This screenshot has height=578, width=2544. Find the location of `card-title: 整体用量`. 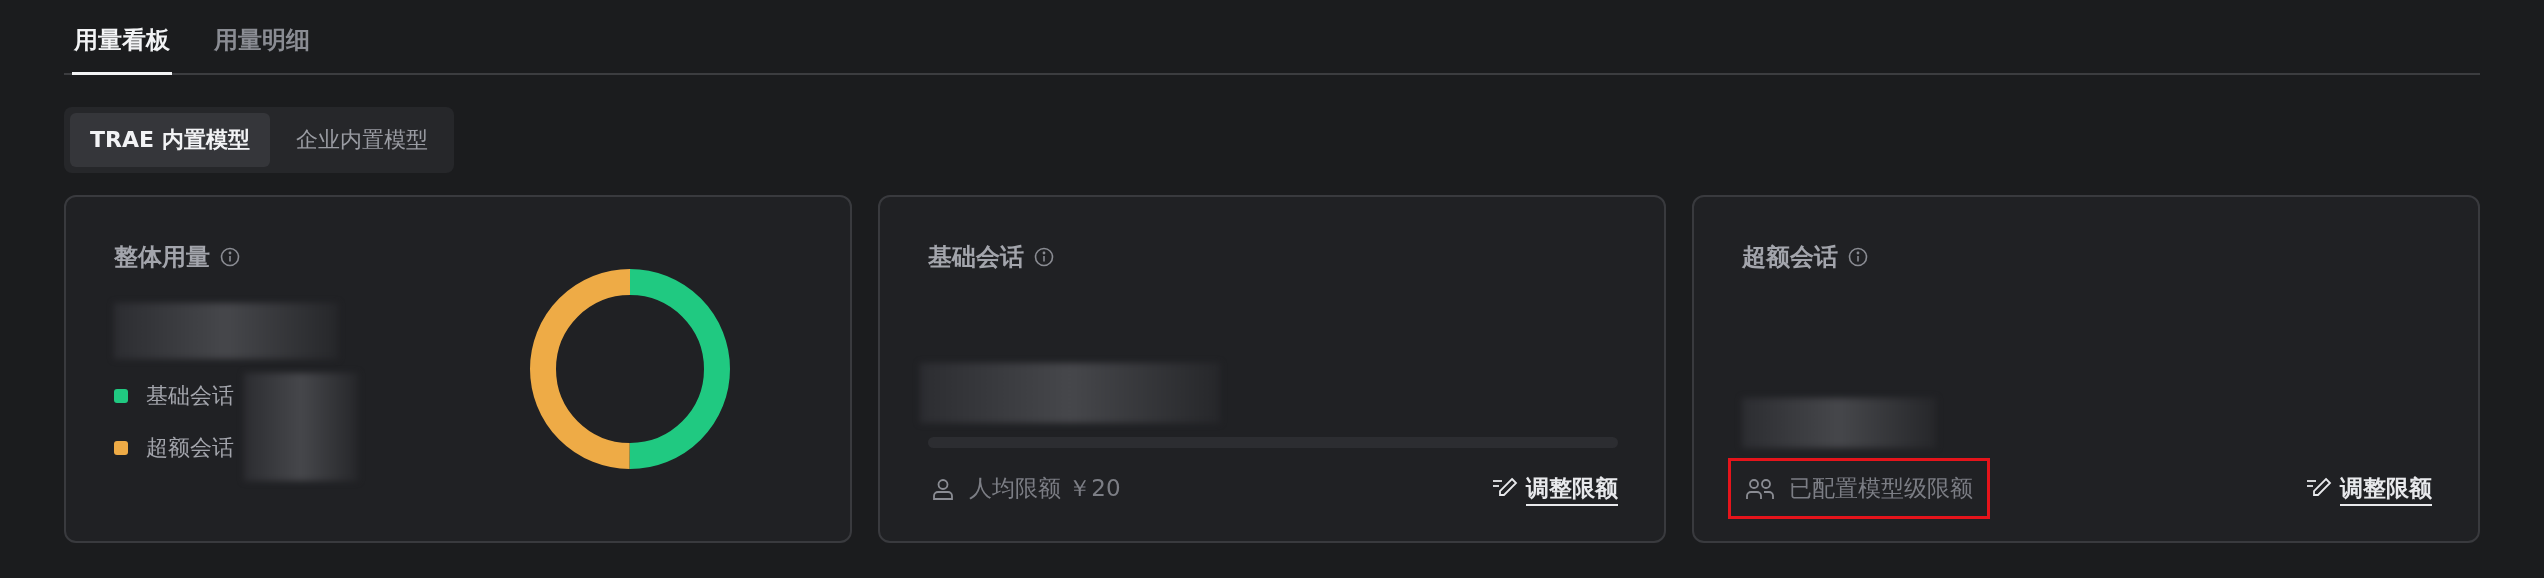

card-title: 整体用量 is located at coordinates (162, 257).